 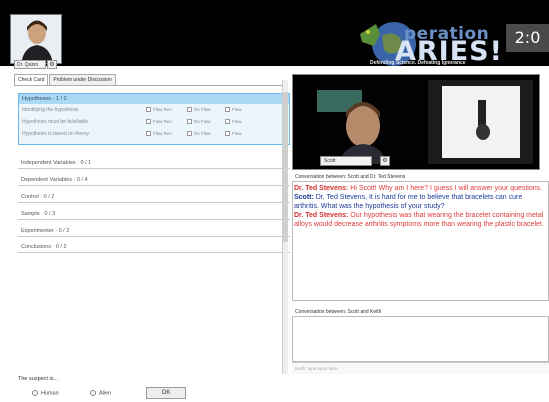 What do you see at coordinates (420, 368) in the screenshot?
I see `chat-input: Keith: type input here` at bounding box center [420, 368].